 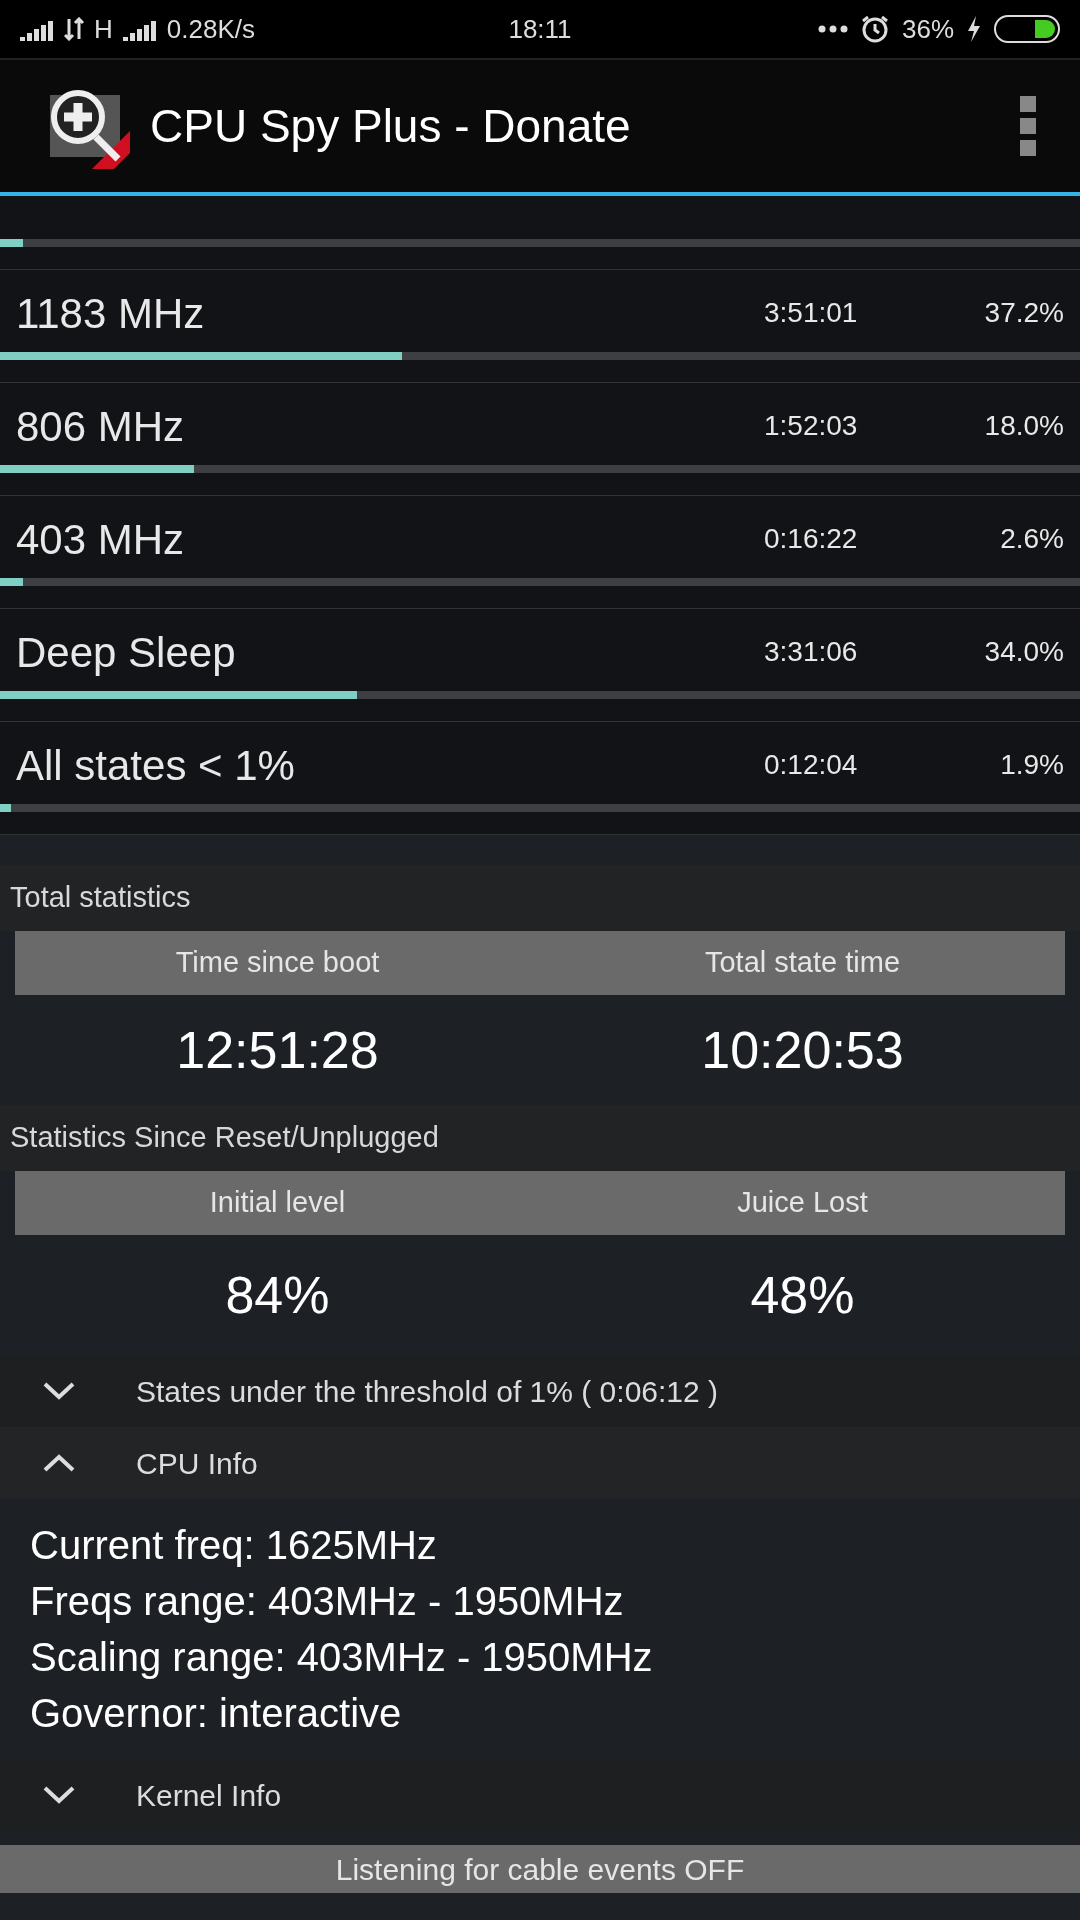 What do you see at coordinates (540, 1391) in the screenshot?
I see `expander-row: States under the threshold of 1% ( 0:06:12 )` at bounding box center [540, 1391].